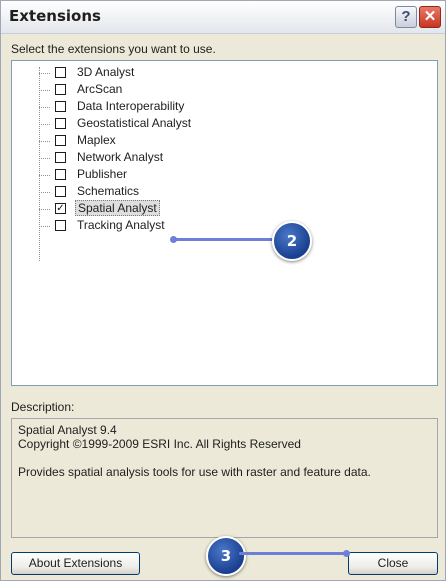 This screenshot has height=581, width=446. Describe the element at coordinates (100, 89) in the screenshot. I see `extension-label: ArcScan` at that location.